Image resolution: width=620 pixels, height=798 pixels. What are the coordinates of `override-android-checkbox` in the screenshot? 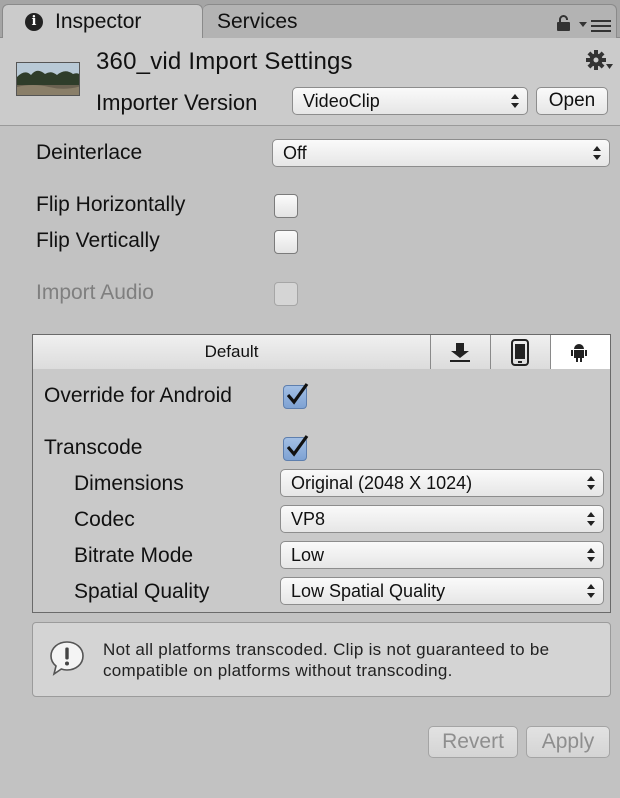 It's located at (296, 396).